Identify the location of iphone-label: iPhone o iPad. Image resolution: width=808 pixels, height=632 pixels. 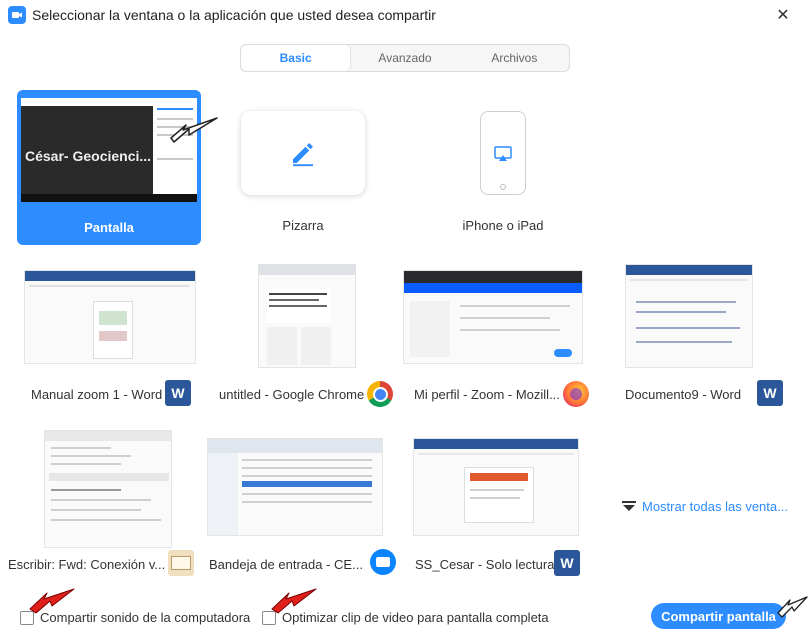
(503, 225).